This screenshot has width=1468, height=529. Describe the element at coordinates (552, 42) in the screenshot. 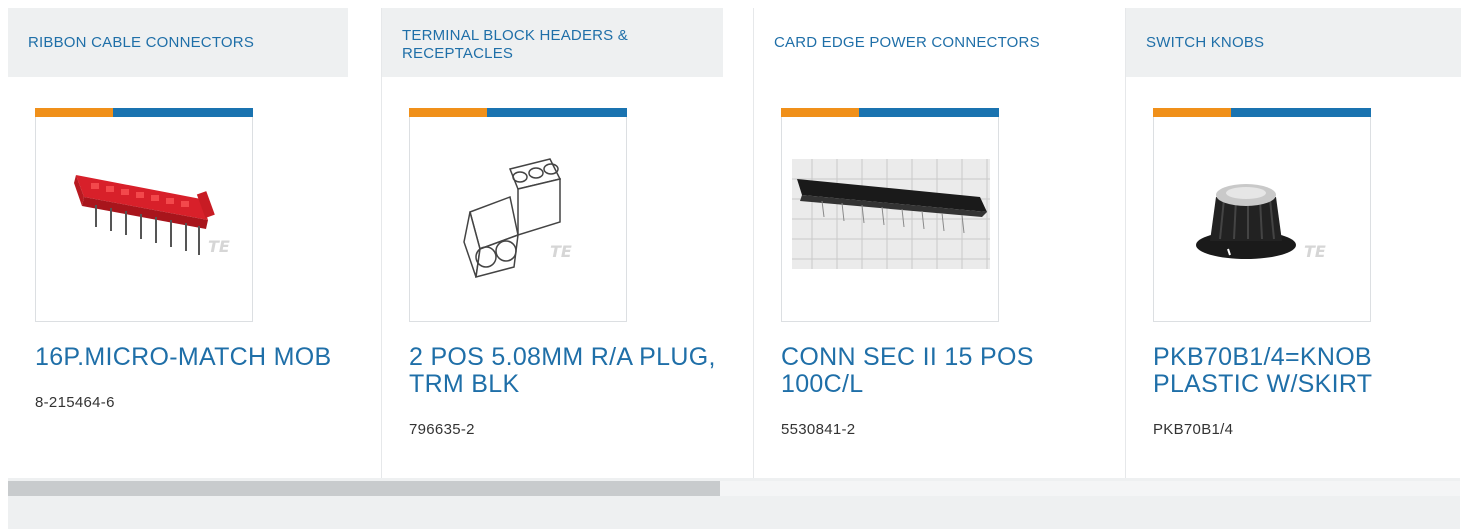

I see `category-link-terminal-block: TERMINAL BLOCK HEADERS & RECEPTACLES` at that location.